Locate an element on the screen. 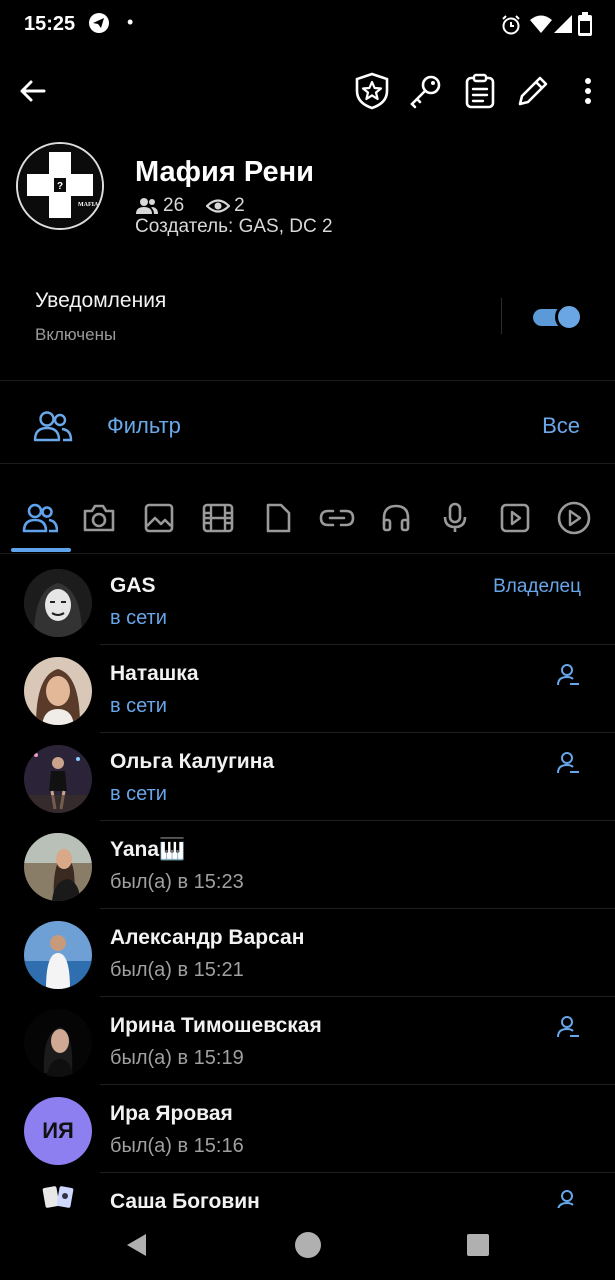 The height and width of the screenshot is (1280, 615). clipboard-list-icon is located at coordinates (480, 91).